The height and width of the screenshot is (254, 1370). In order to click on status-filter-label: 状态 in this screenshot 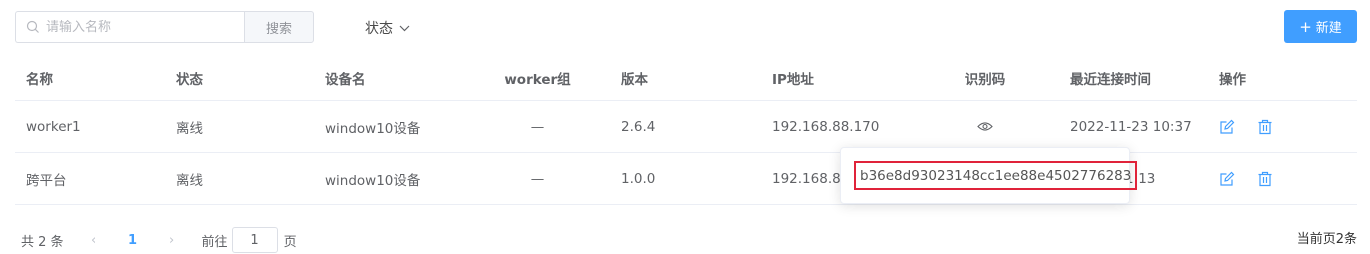, I will do `click(379, 29)`.